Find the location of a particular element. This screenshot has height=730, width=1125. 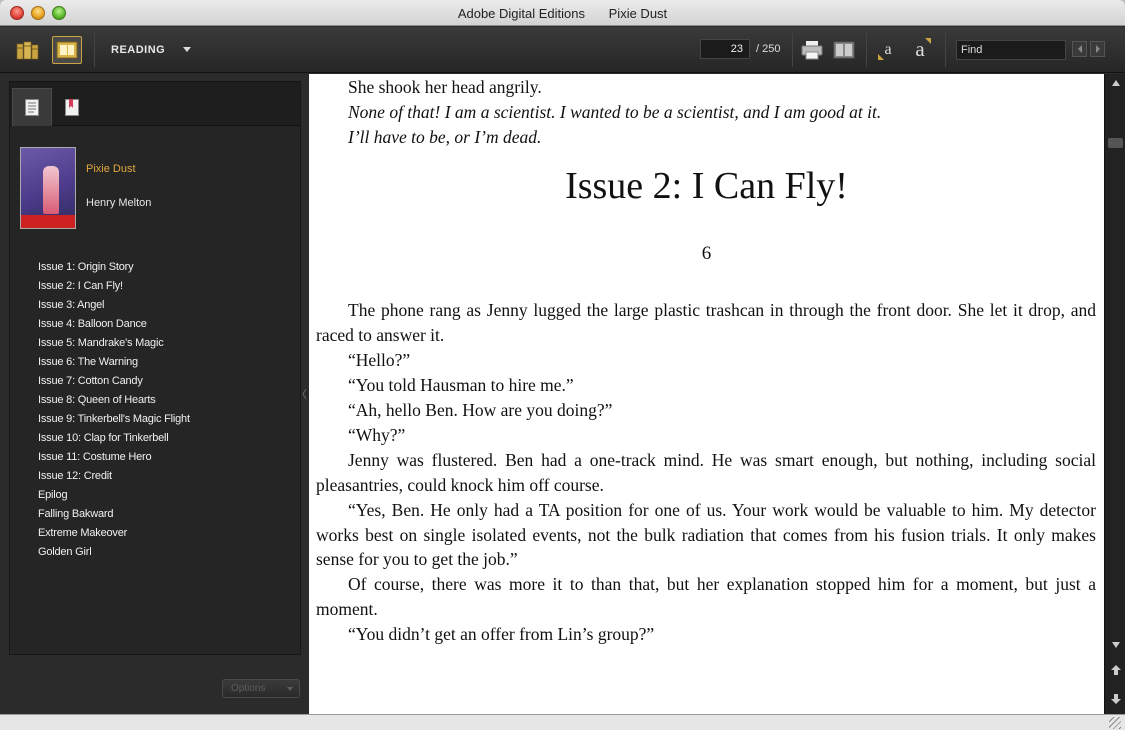

tab-bookmarks is located at coordinates (72, 107).